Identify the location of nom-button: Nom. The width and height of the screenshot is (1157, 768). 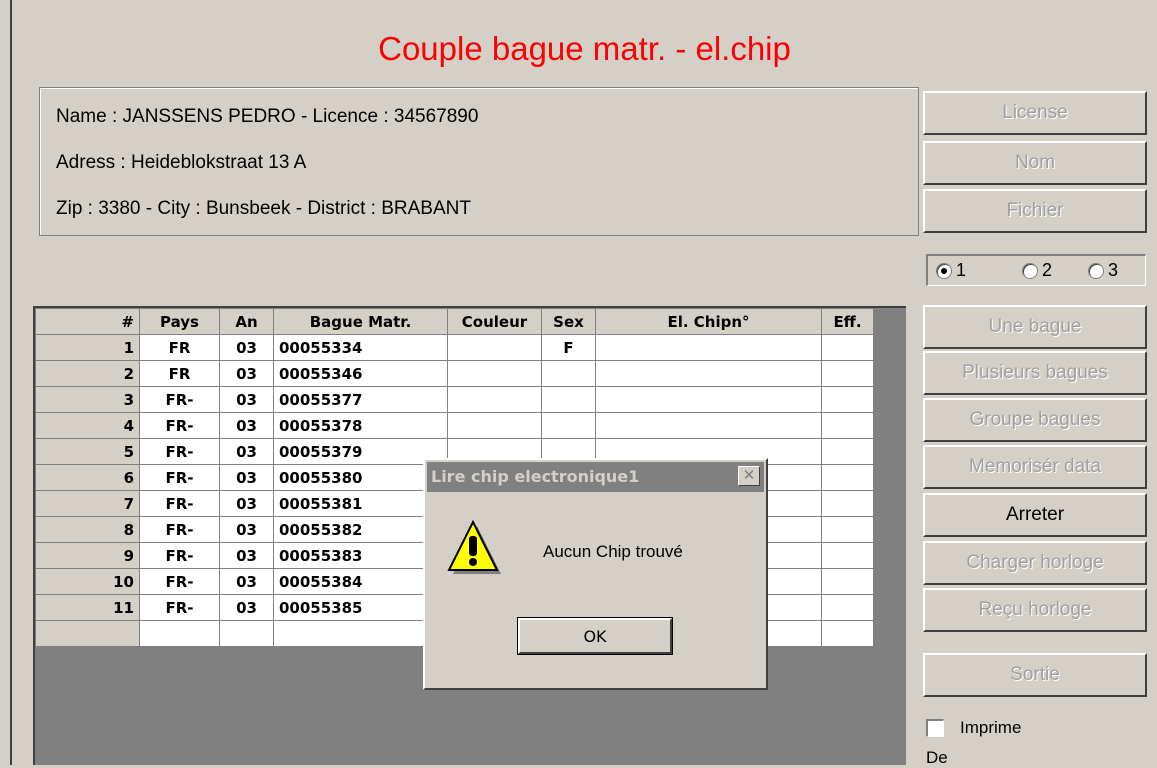
(1035, 163).